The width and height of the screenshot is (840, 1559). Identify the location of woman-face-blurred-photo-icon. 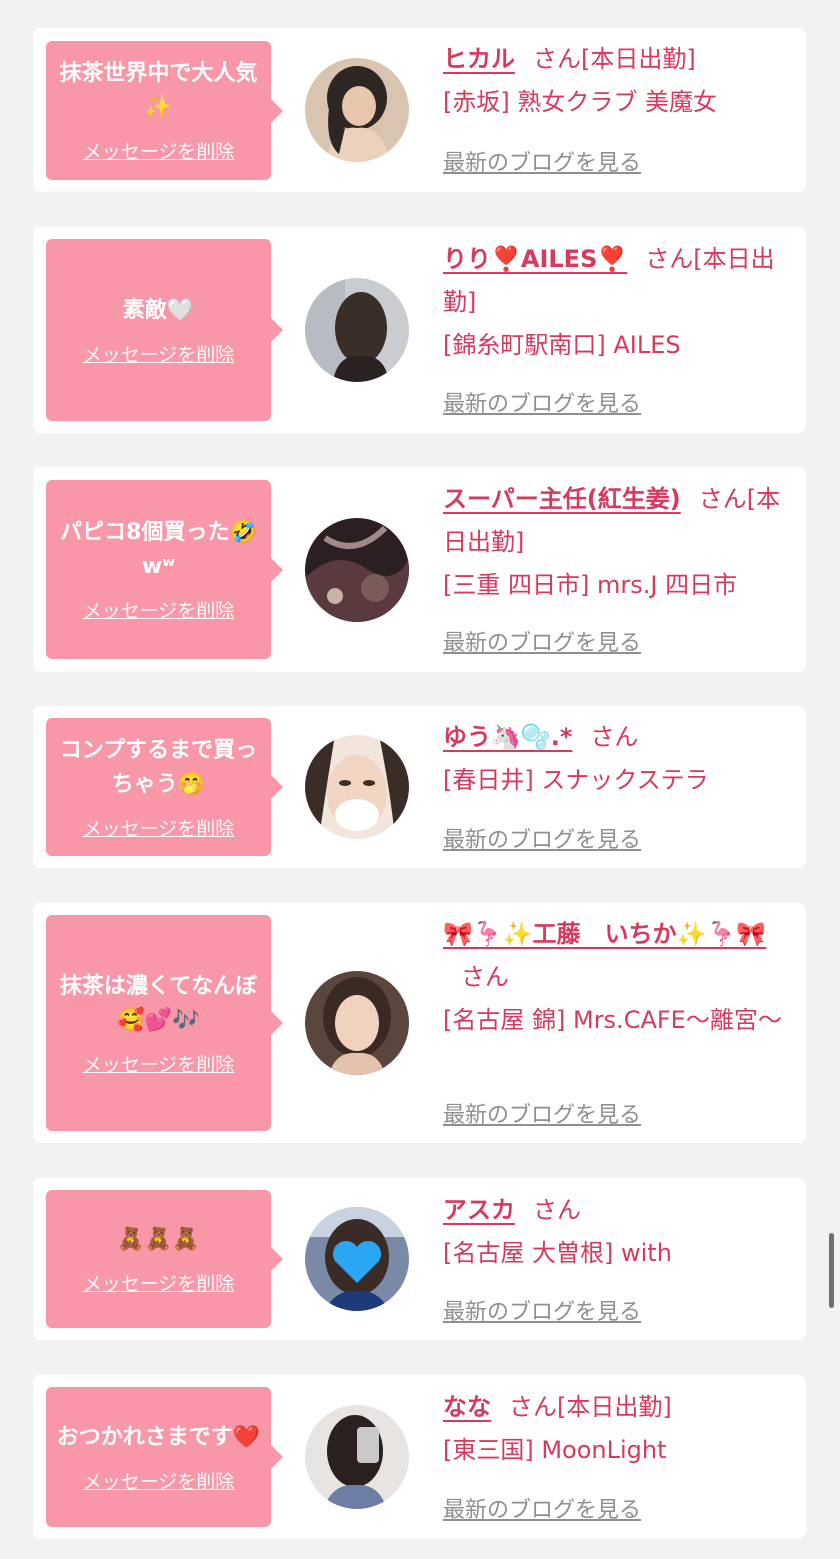
(357, 787).